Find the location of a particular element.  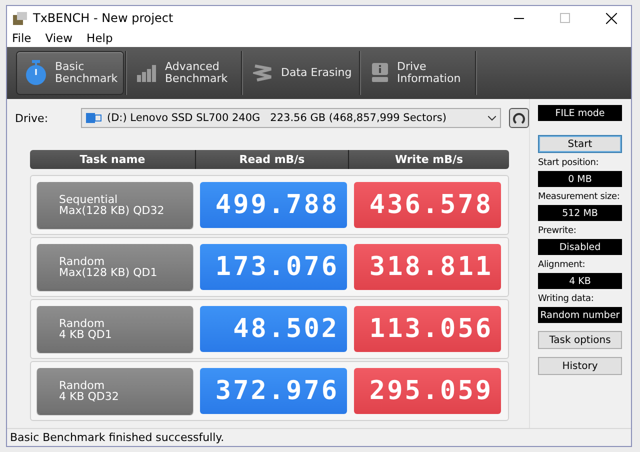

side-button: History is located at coordinates (580, 366).